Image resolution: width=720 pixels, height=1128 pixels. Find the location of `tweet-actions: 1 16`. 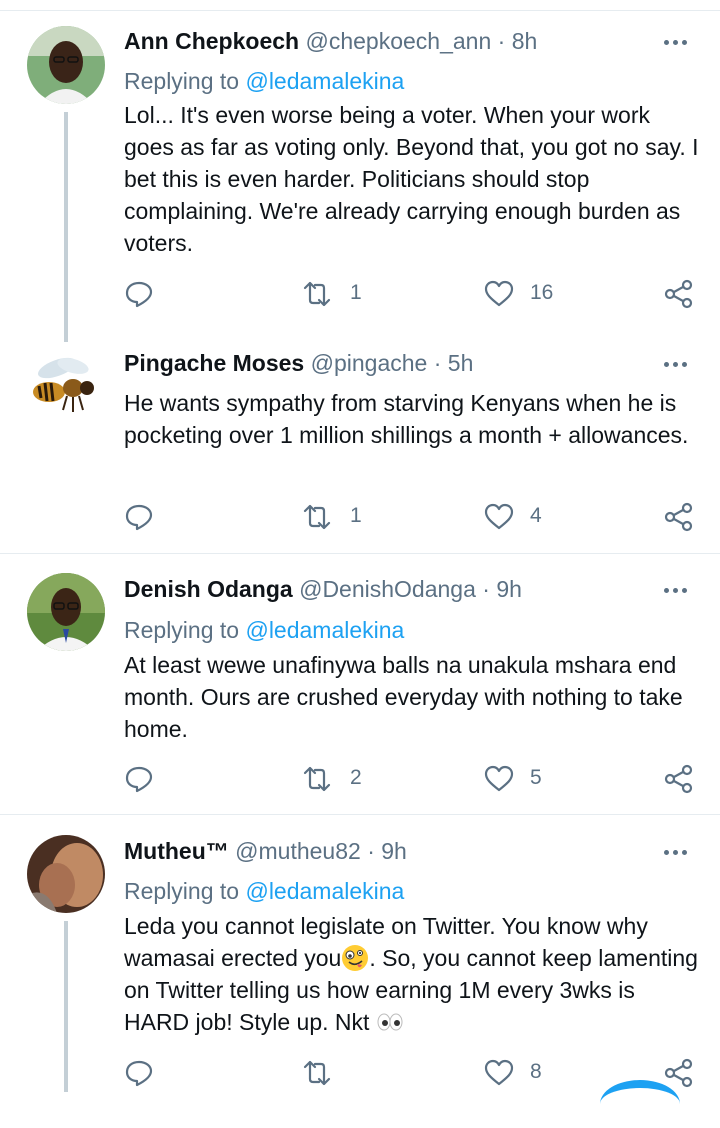

tweet-actions: 1 16 is located at coordinates (360, 294).